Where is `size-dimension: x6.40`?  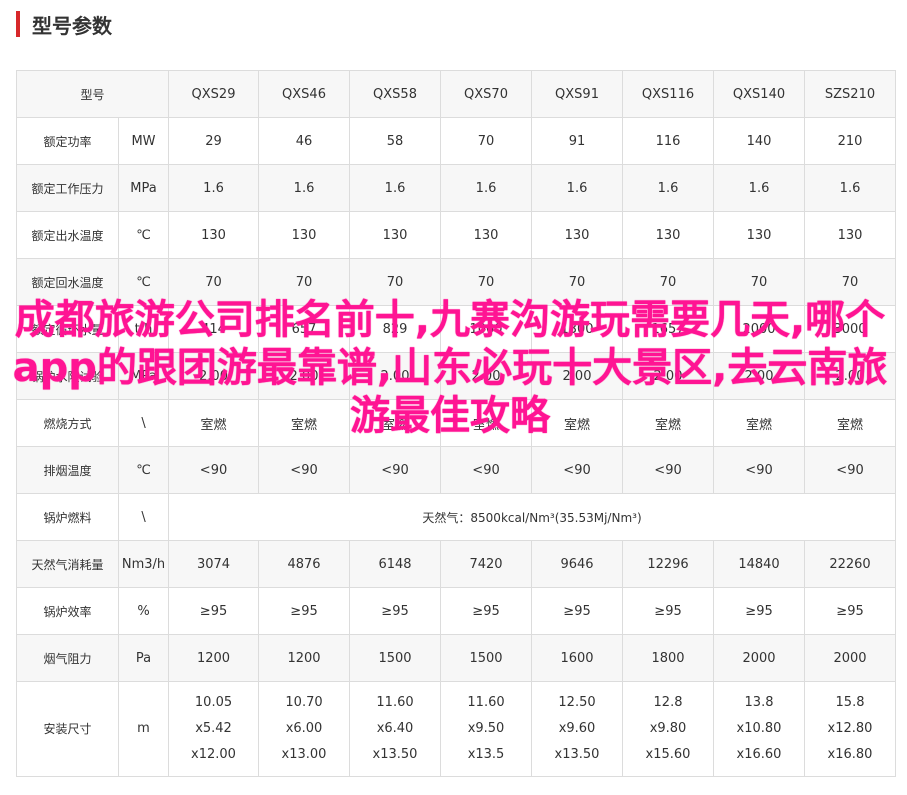
size-dimension: x6.40 is located at coordinates (395, 728).